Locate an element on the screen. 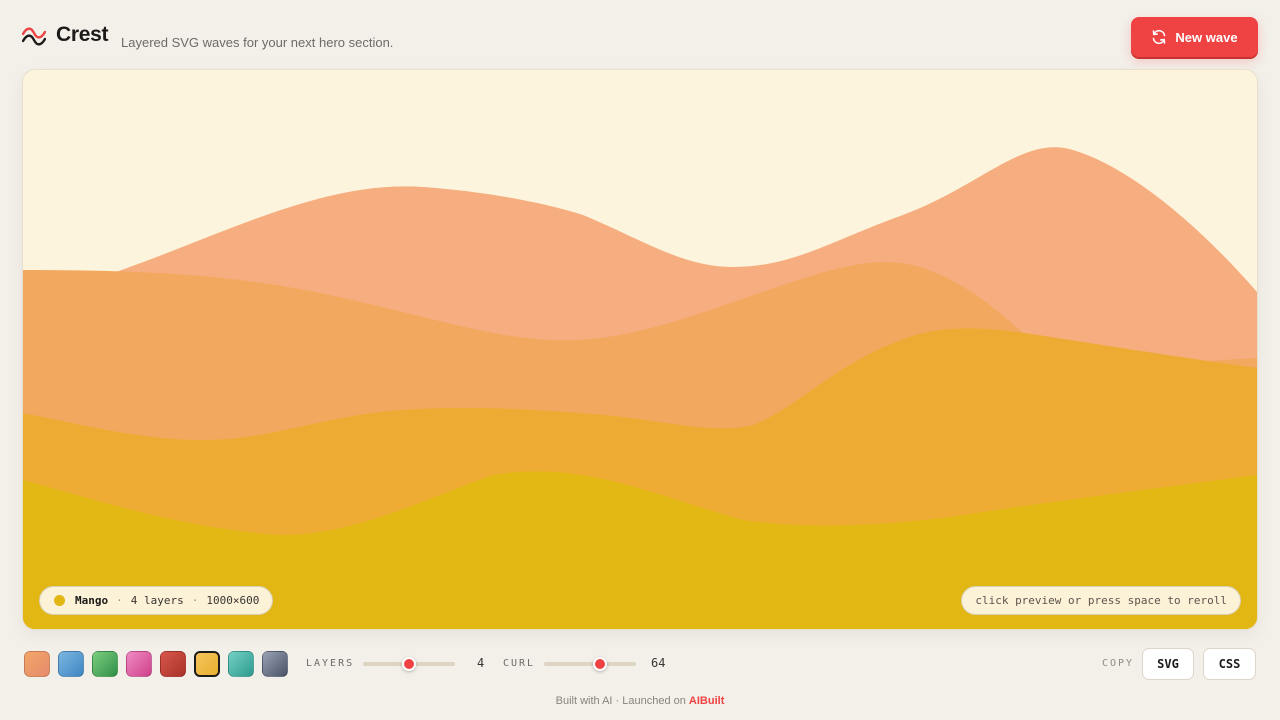 This screenshot has height=720, width=1280. palette-swatch-lagoon is located at coordinates (241, 664).